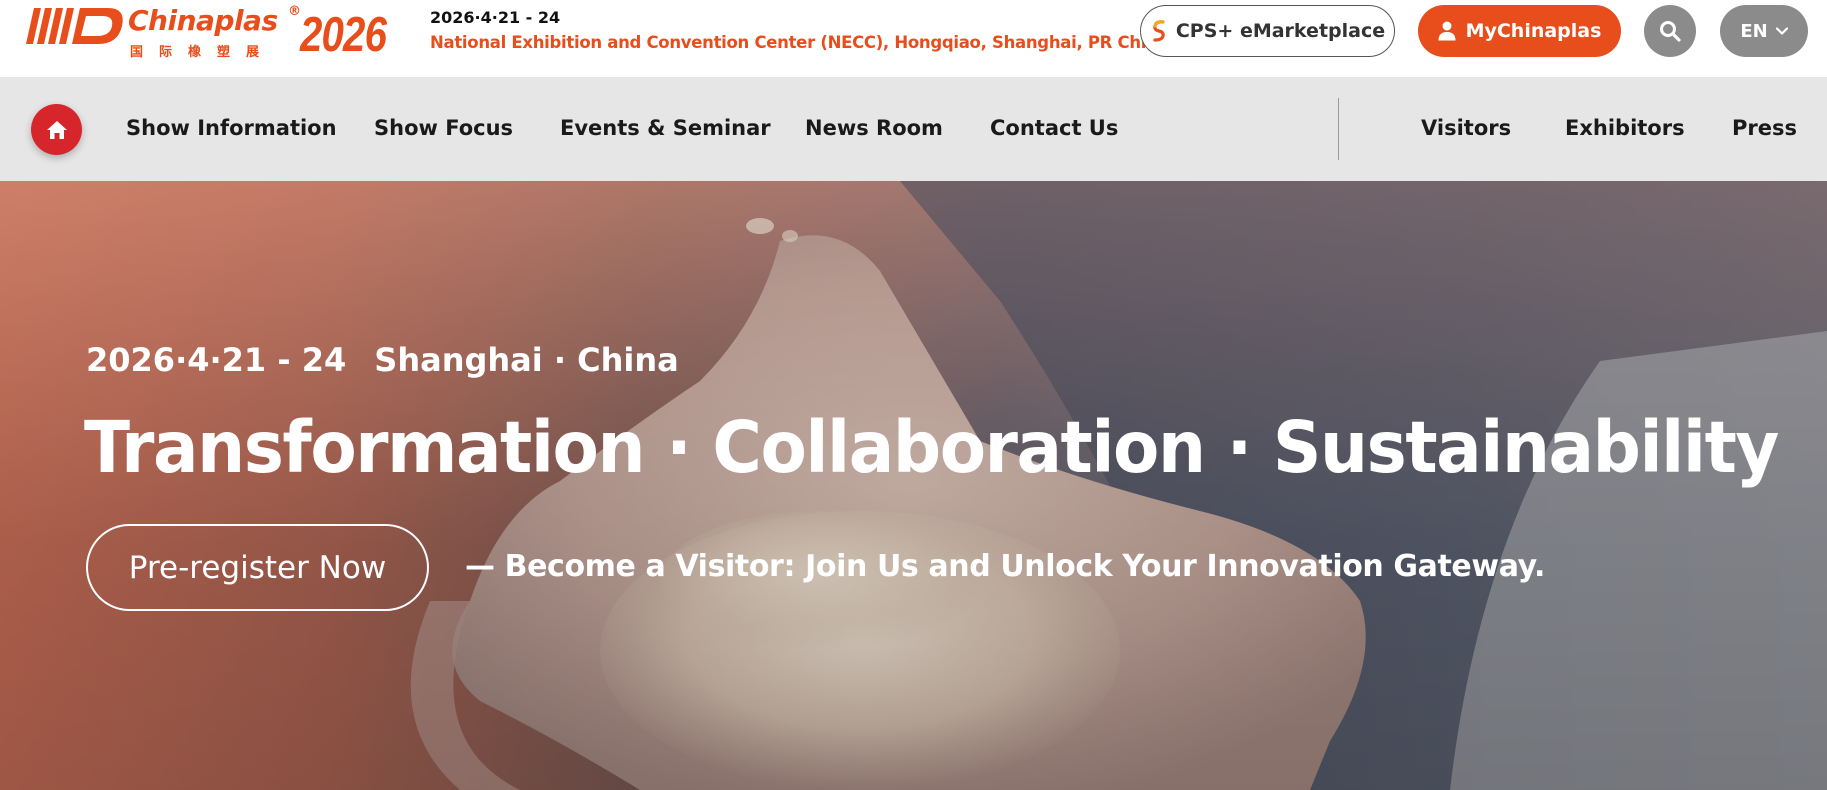 The height and width of the screenshot is (790, 1827). I want to click on chinaplas-logo: Chinaplas ® 国际橡塑展 2026, so click(213, 33).